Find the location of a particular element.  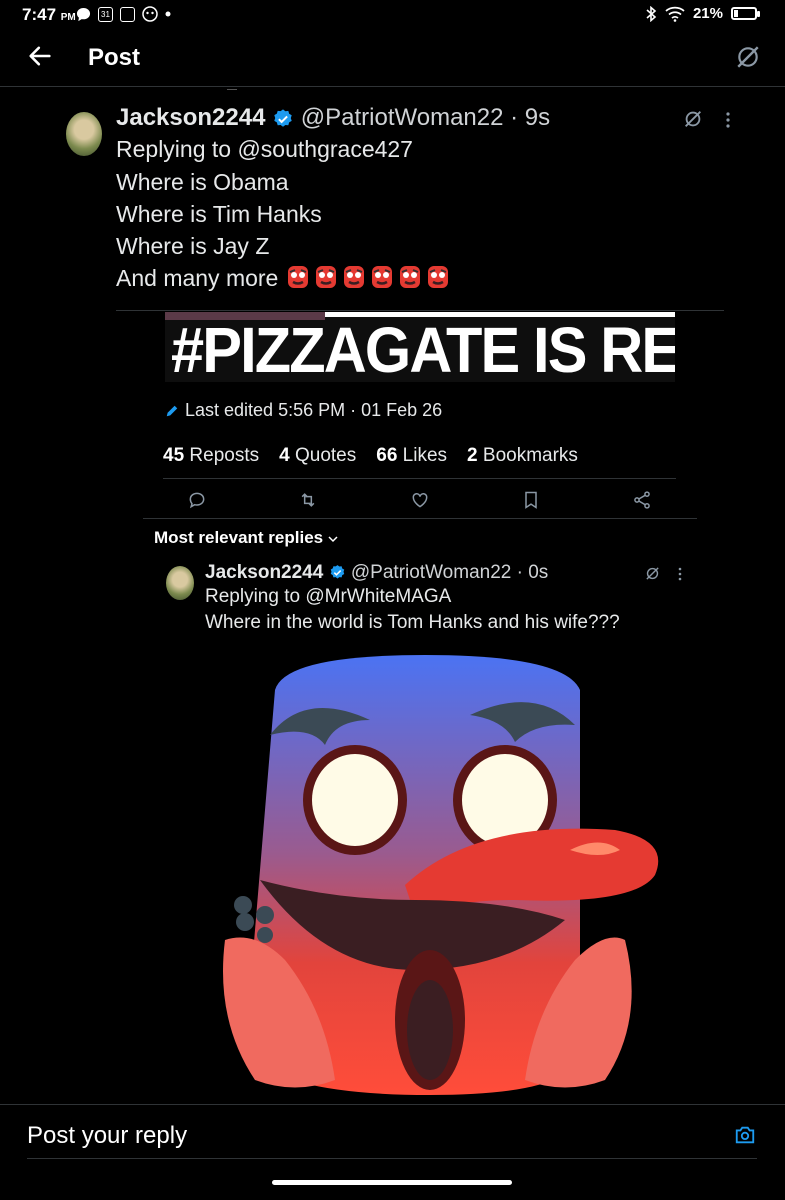

replying-to: Replying to @southgrace427 is located at coordinates (264, 149).